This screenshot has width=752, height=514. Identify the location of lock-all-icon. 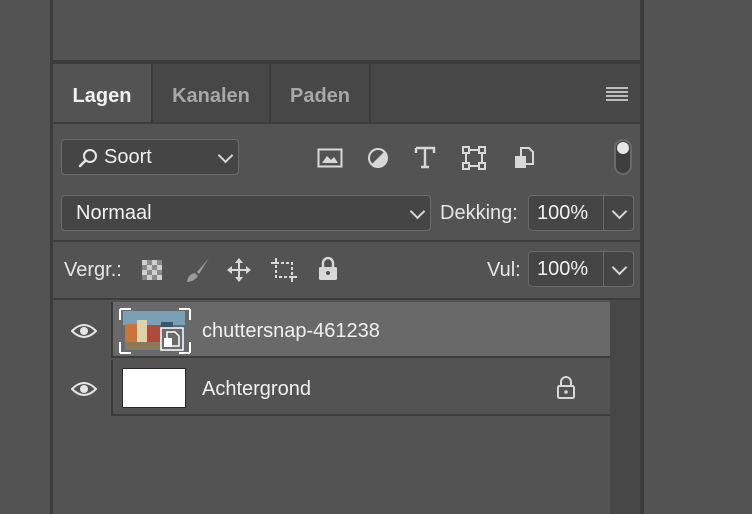
(328, 269).